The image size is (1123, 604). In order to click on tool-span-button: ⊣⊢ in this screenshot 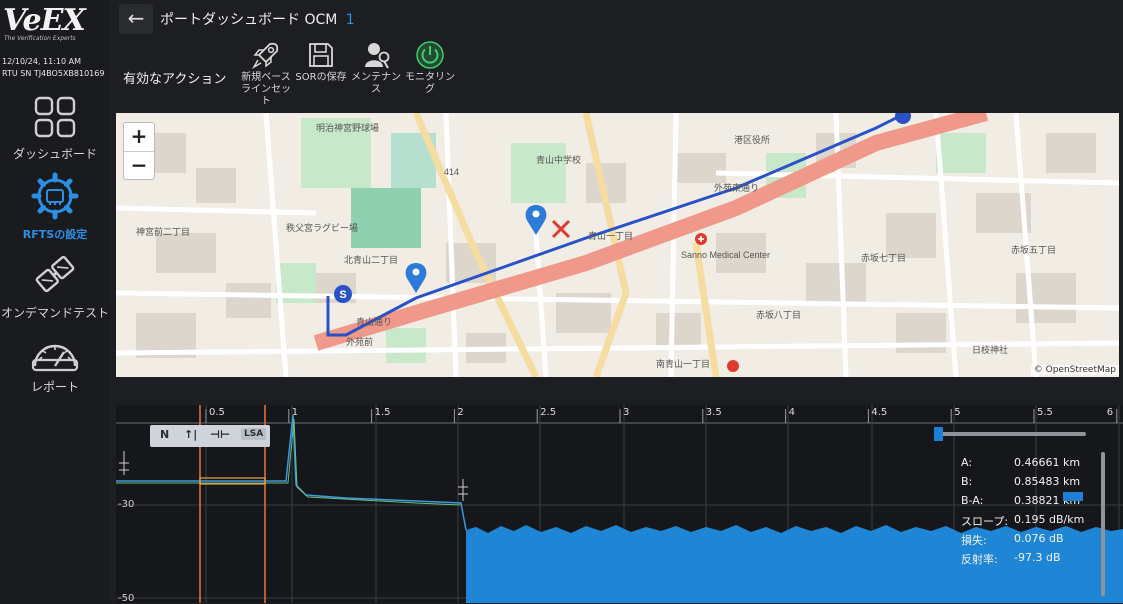, I will do `click(220, 434)`.